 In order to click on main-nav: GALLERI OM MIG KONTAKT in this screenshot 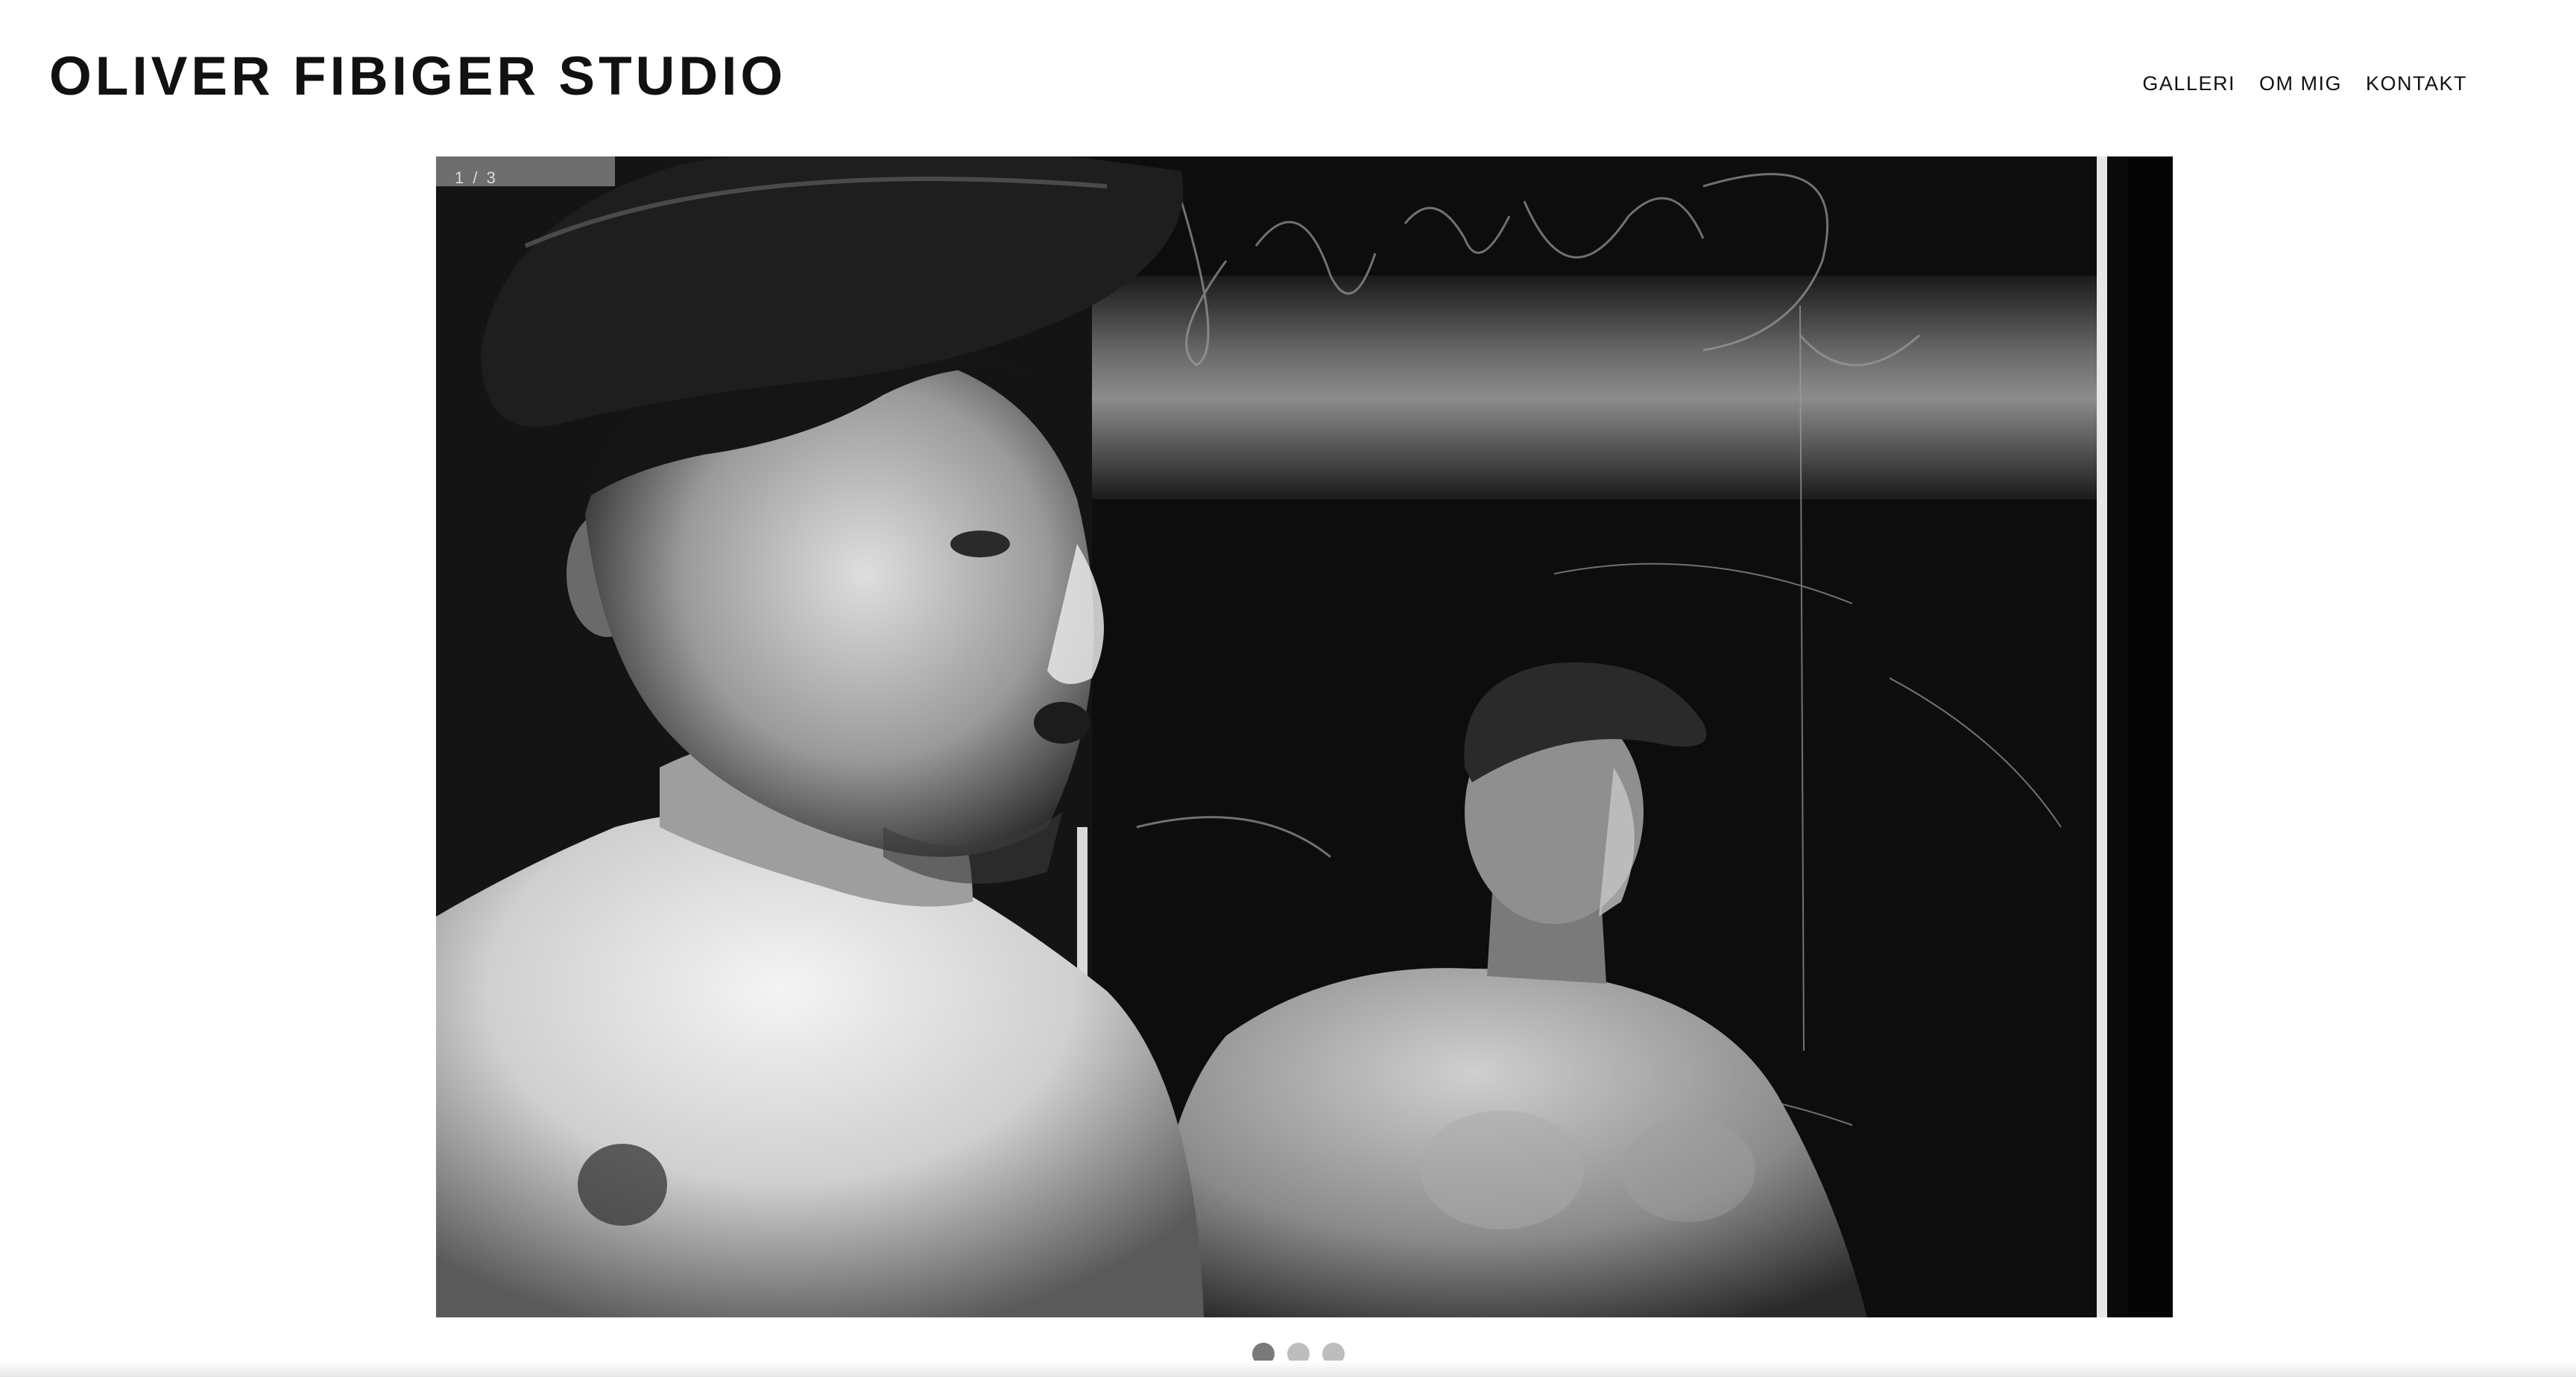, I will do `click(2304, 83)`.